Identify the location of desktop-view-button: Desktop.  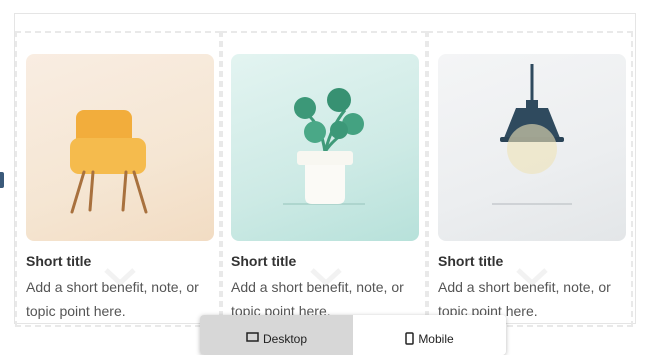
(276, 335).